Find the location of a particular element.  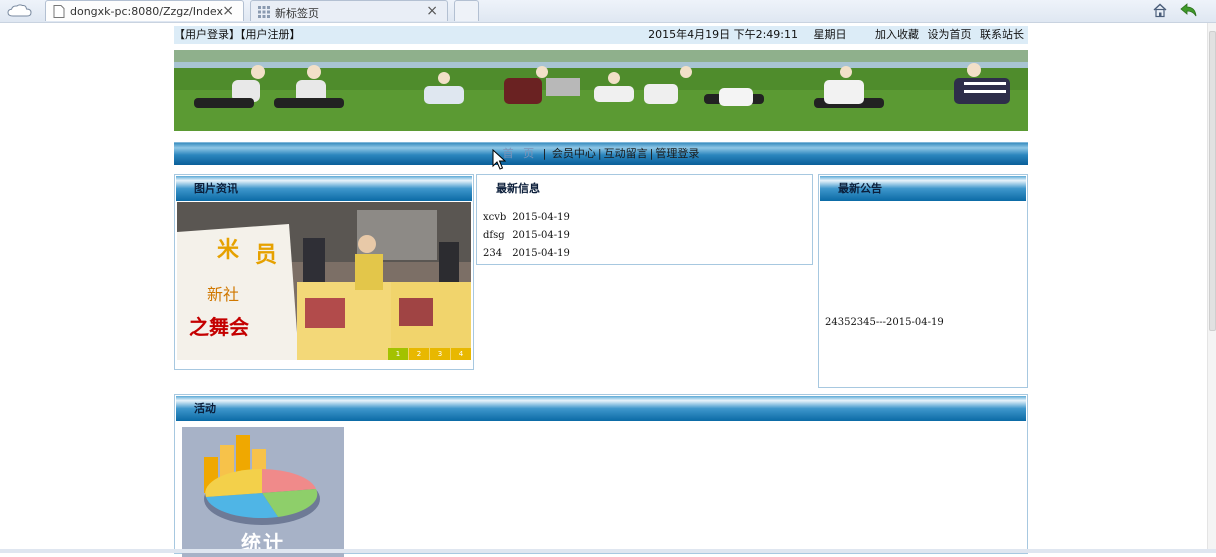

top-right-info: 2015年4月19日 下午2:49:11 星期日 加入收藏 设为首页 联系站长 is located at coordinates (836, 35).